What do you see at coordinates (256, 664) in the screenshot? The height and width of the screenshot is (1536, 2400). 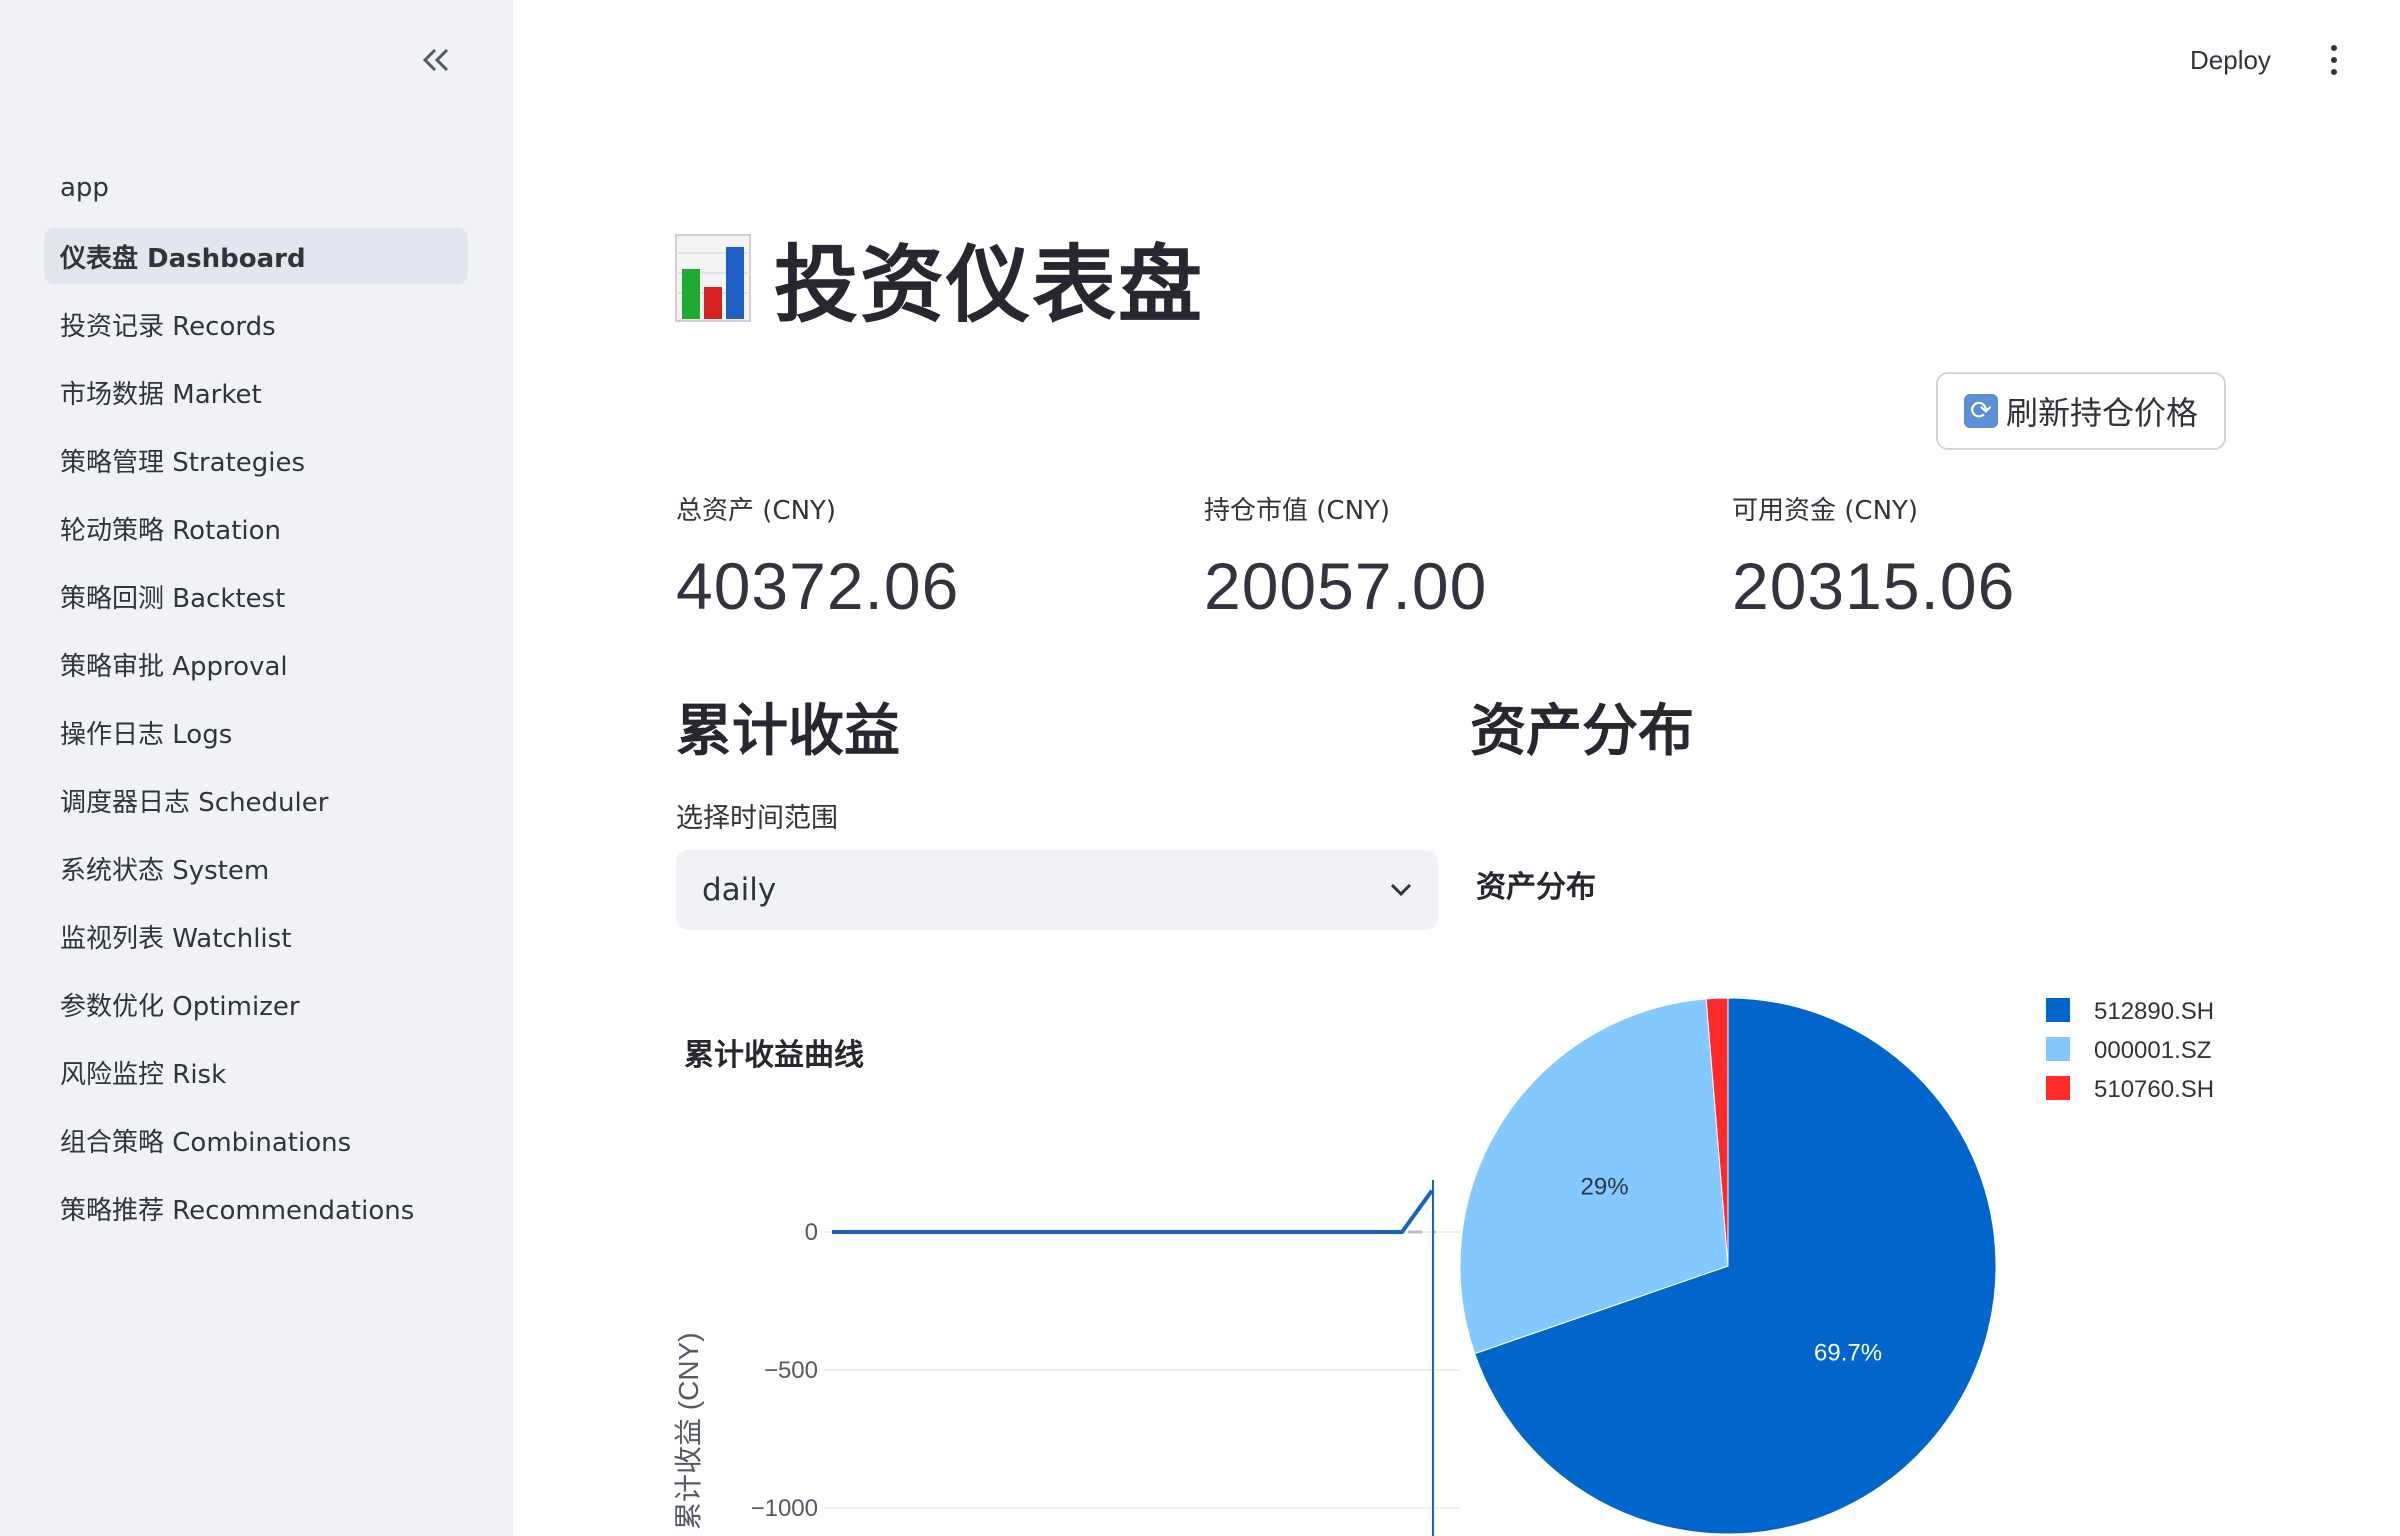 I see `sidebar-item-approval: 策略审批 Approval` at bounding box center [256, 664].